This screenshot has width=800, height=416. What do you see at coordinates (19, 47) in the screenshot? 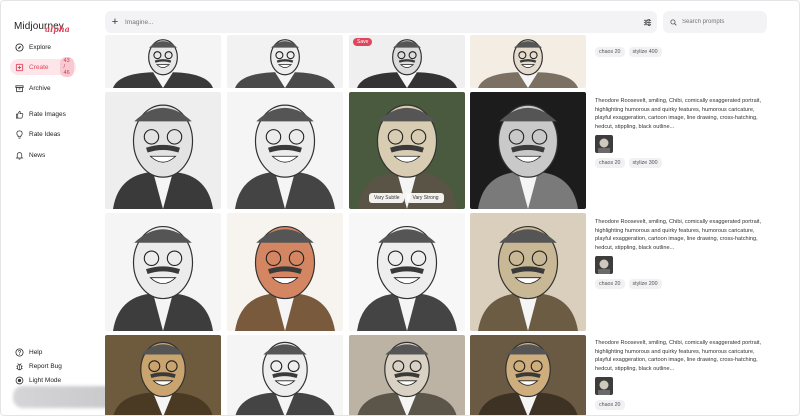
I see `compass-icon` at bounding box center [19, 47].